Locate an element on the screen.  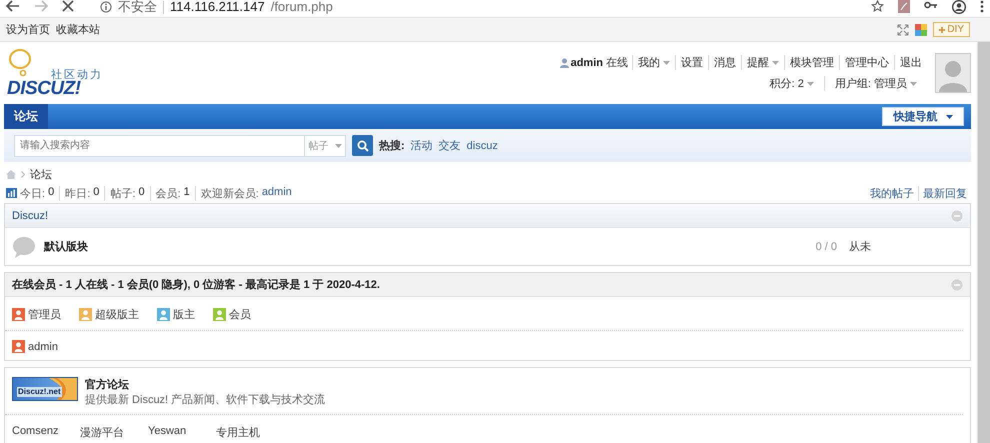
style-icon is located at coordinates (921, 30).